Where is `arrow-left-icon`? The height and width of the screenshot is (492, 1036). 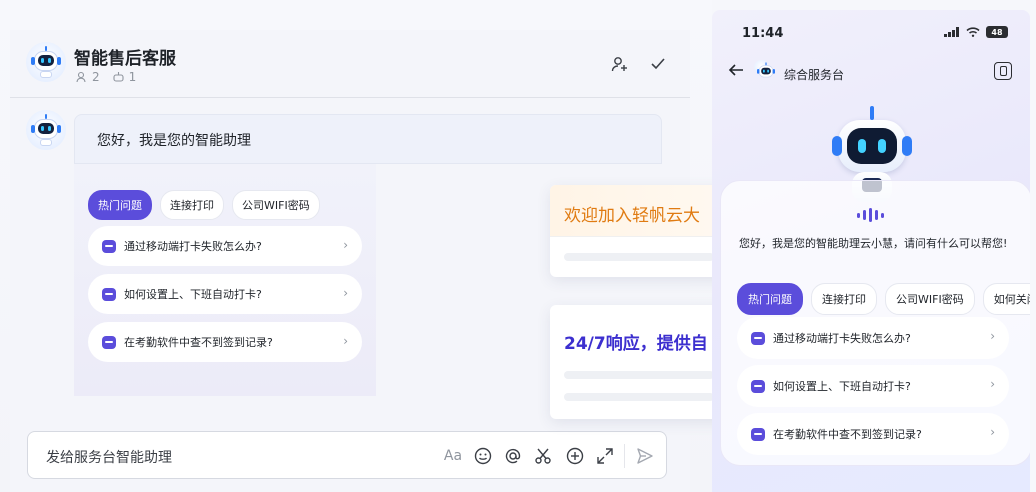 arrow-left-icon is located at coordinates (735, 70).